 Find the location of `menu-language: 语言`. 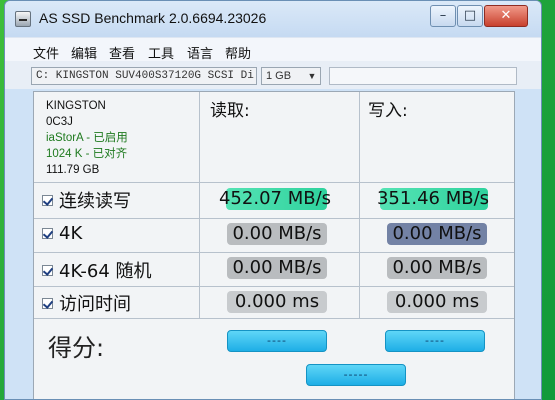

menu-language: 语言 is located at coordinates (200, 52).